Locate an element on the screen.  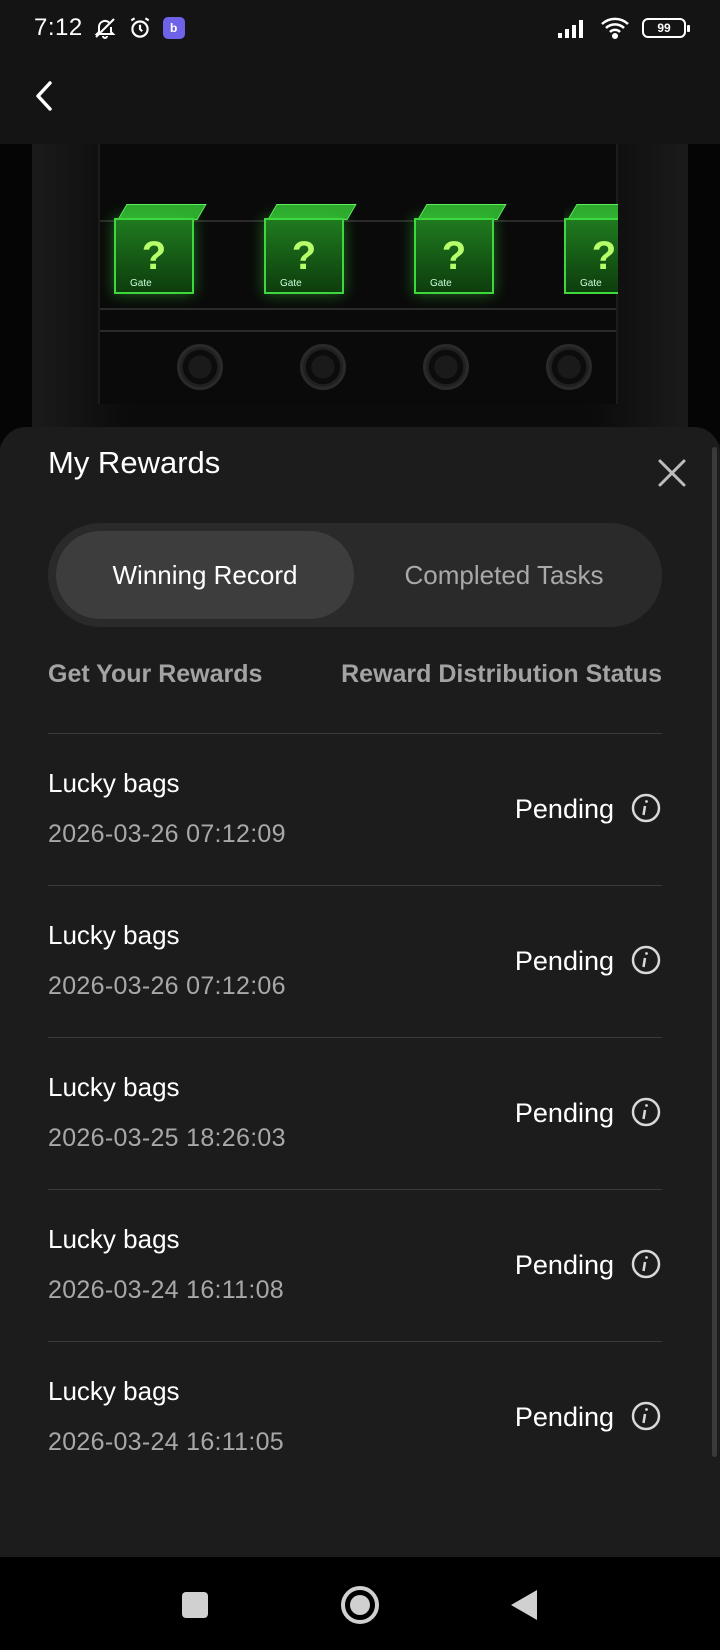
tab-switcher: Winning Record Completed Tasks is located at coordinates (355, 575).